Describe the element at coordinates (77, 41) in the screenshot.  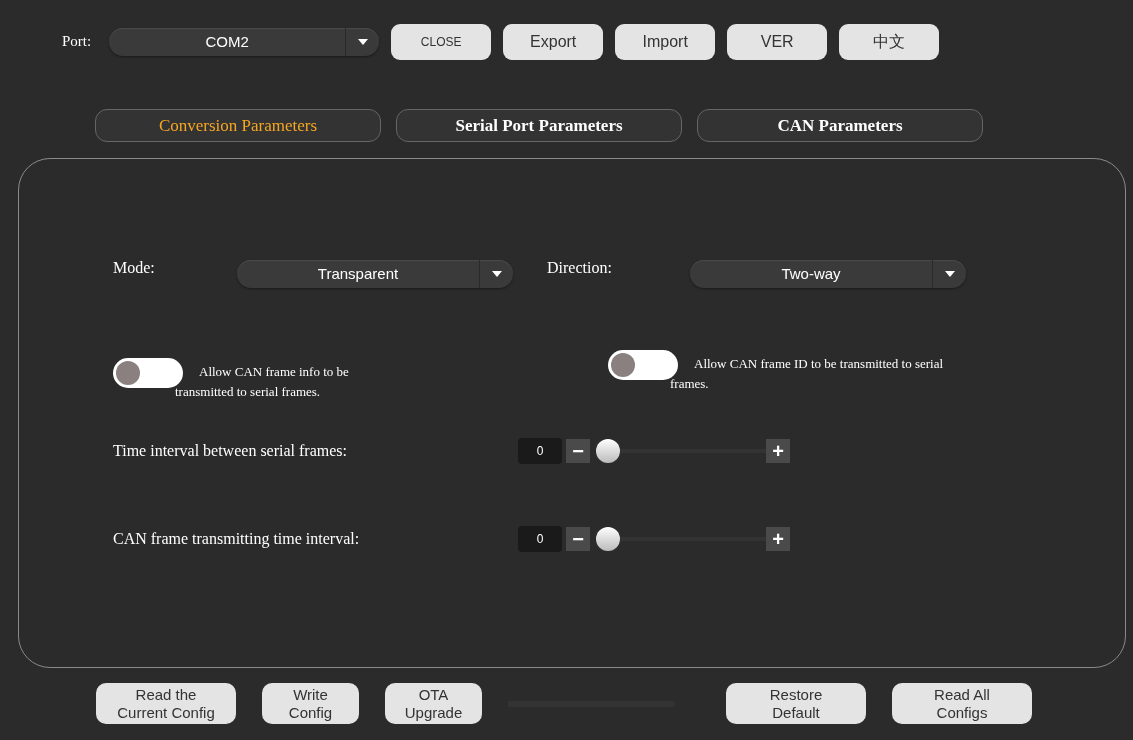
I see `port-label: Port:` at that location.